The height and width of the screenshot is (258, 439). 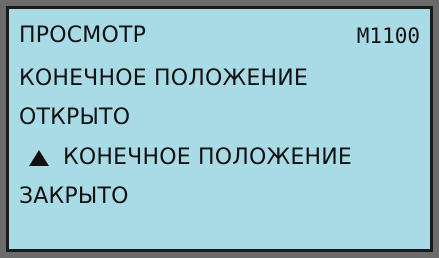 What do you see at coordinates (388, 36) in the screenshot?
I see `menu-code: M1100` at bounding box center [388, 36].